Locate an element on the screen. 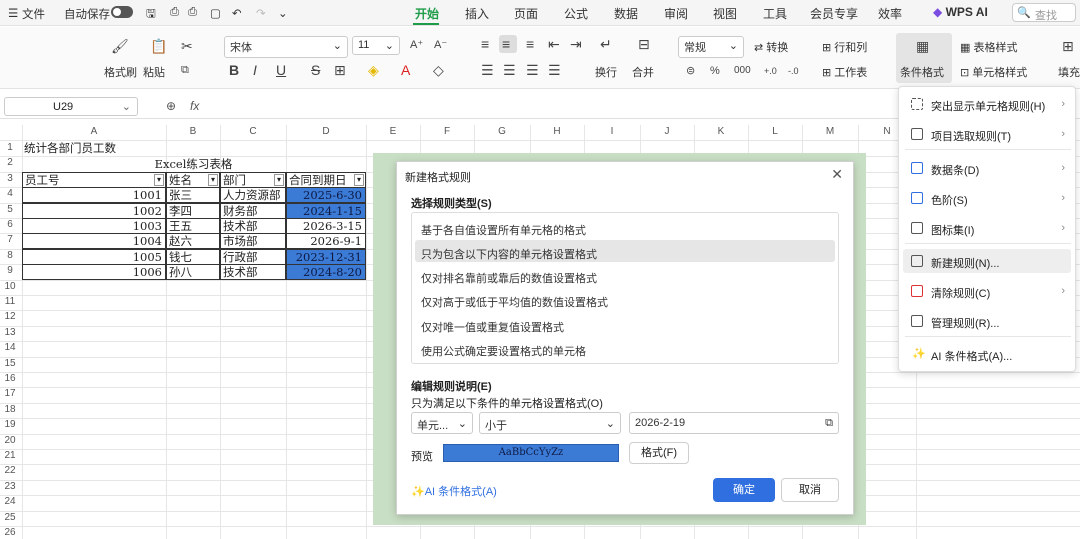  column-header: K is located at coordinates (721, 132).